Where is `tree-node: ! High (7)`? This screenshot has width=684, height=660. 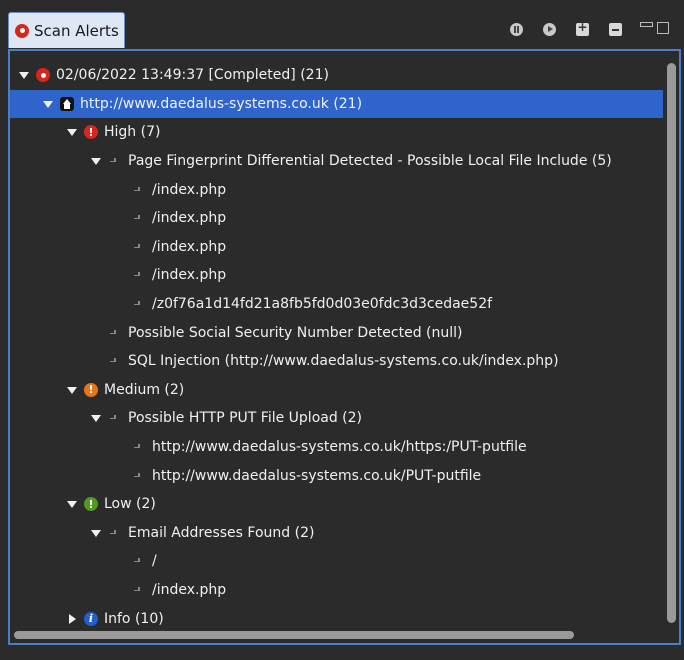
tree-node: ! High (7) is located at coordinates (336, 132).